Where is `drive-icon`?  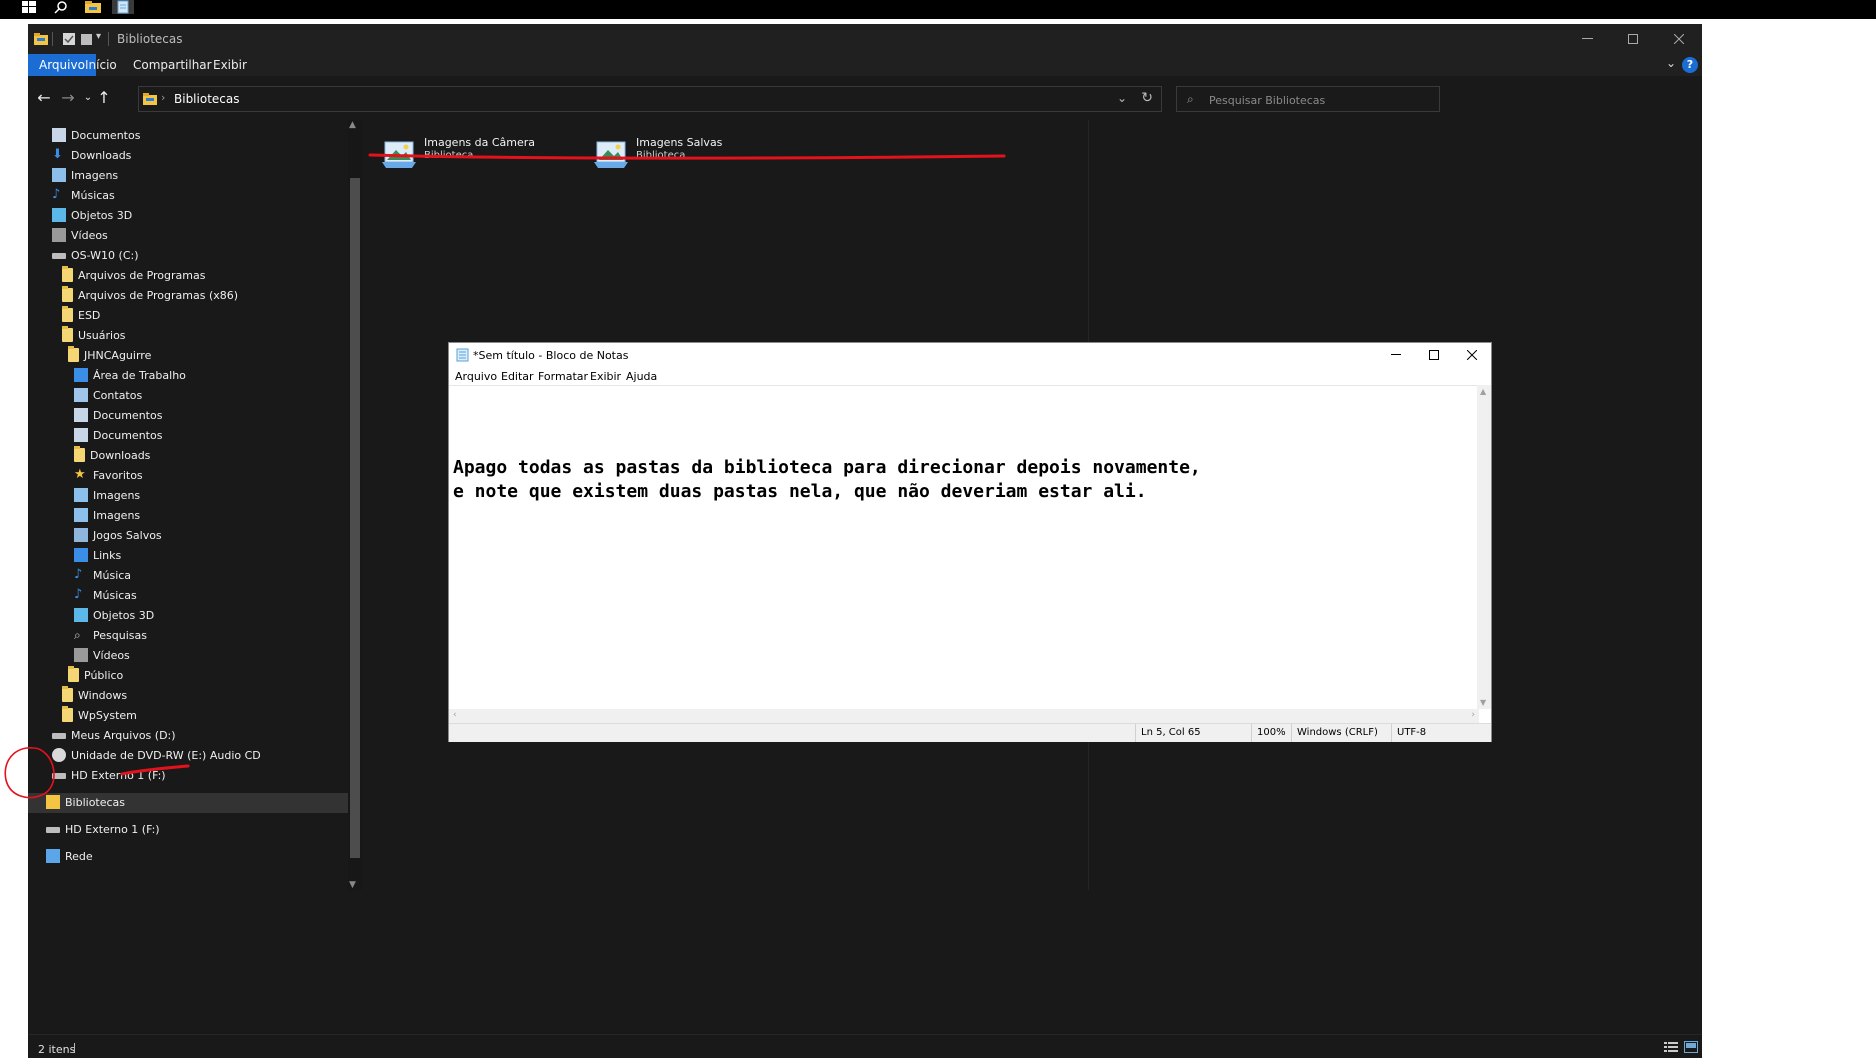
drive-icon is located at coordinates (53, 830).